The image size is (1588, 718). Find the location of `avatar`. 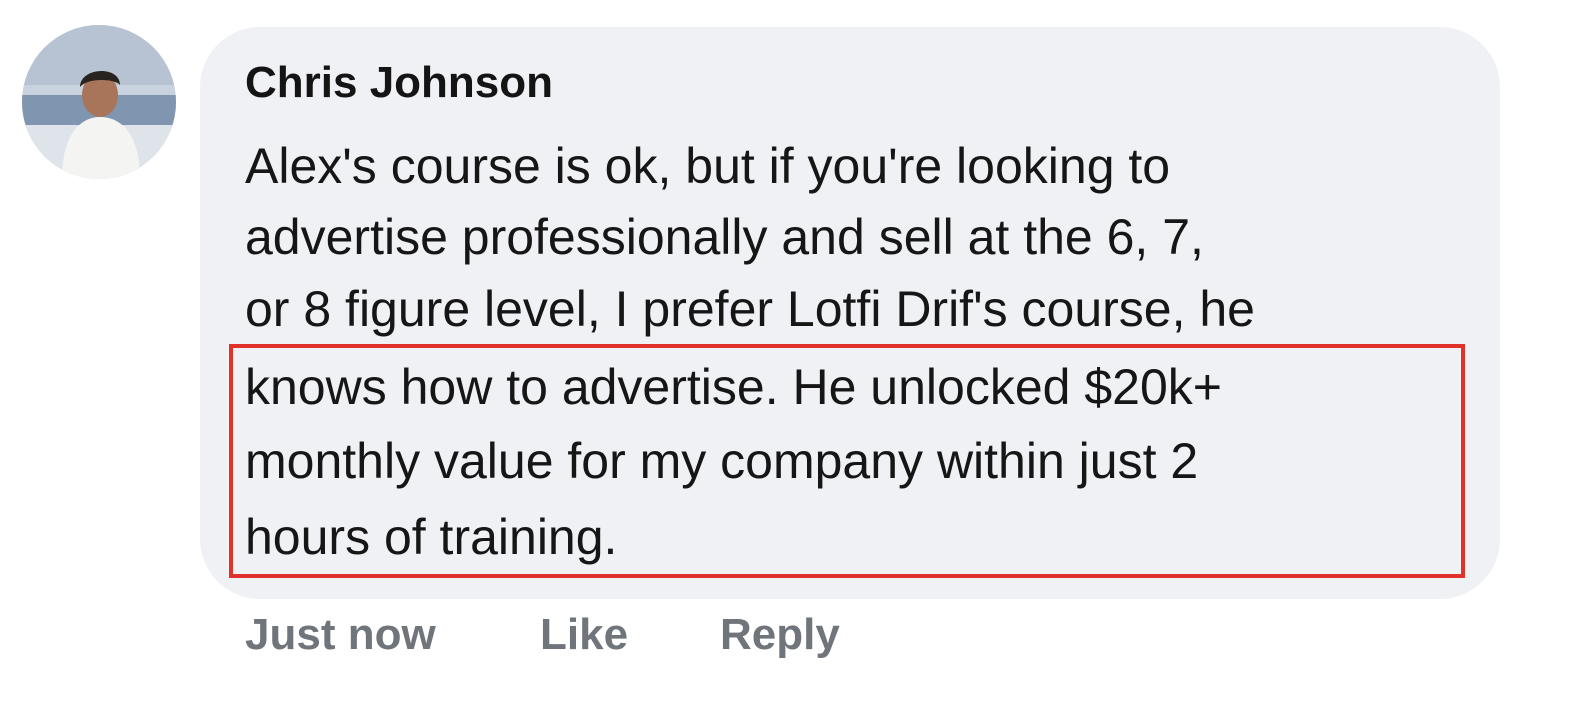

avatar is located at coordinates (99, 102).